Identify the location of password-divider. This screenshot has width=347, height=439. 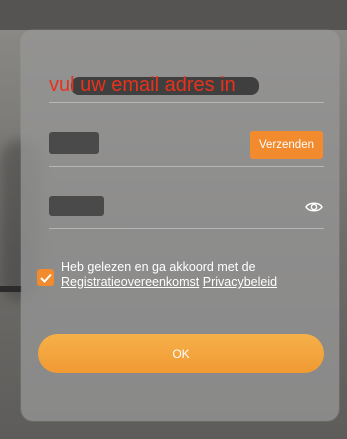
(186, 228).